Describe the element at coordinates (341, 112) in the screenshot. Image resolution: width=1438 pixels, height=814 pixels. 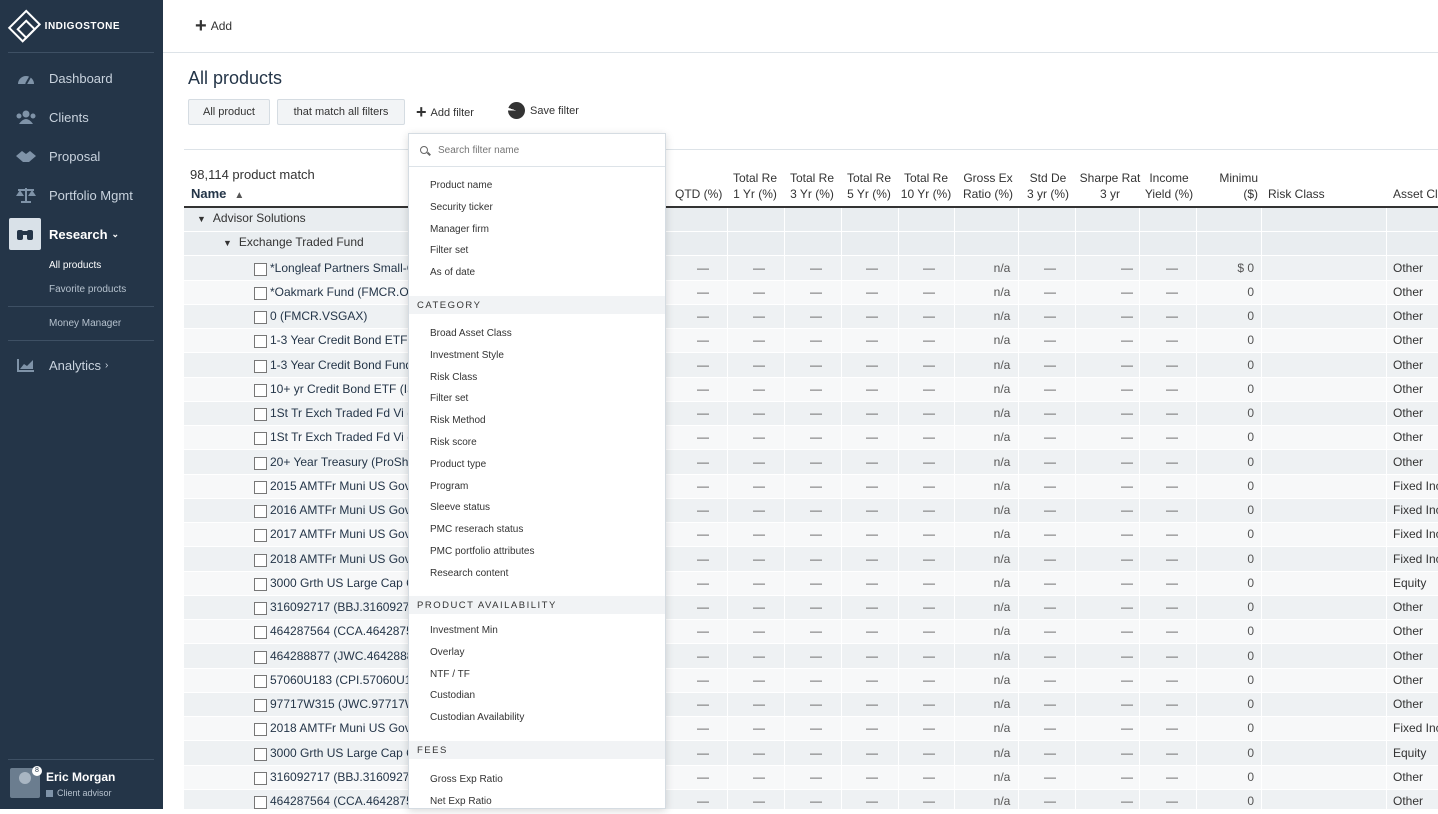
I see `match-all-filters-button: that match all filters` at that location.